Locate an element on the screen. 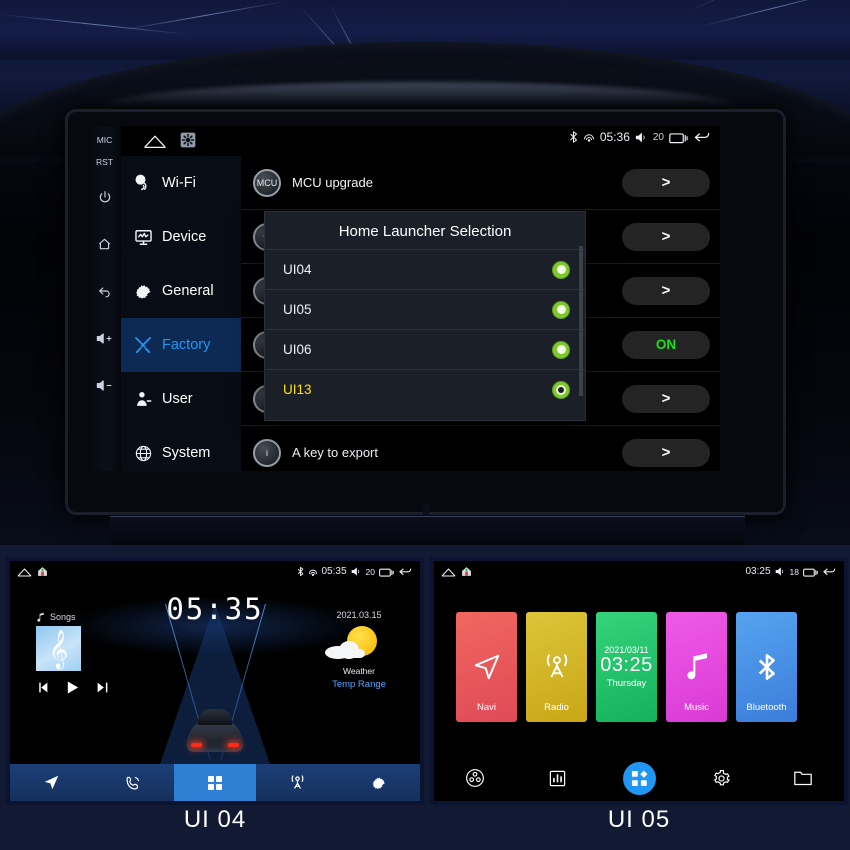  volume-up-button is located at coordinates (104, 338).